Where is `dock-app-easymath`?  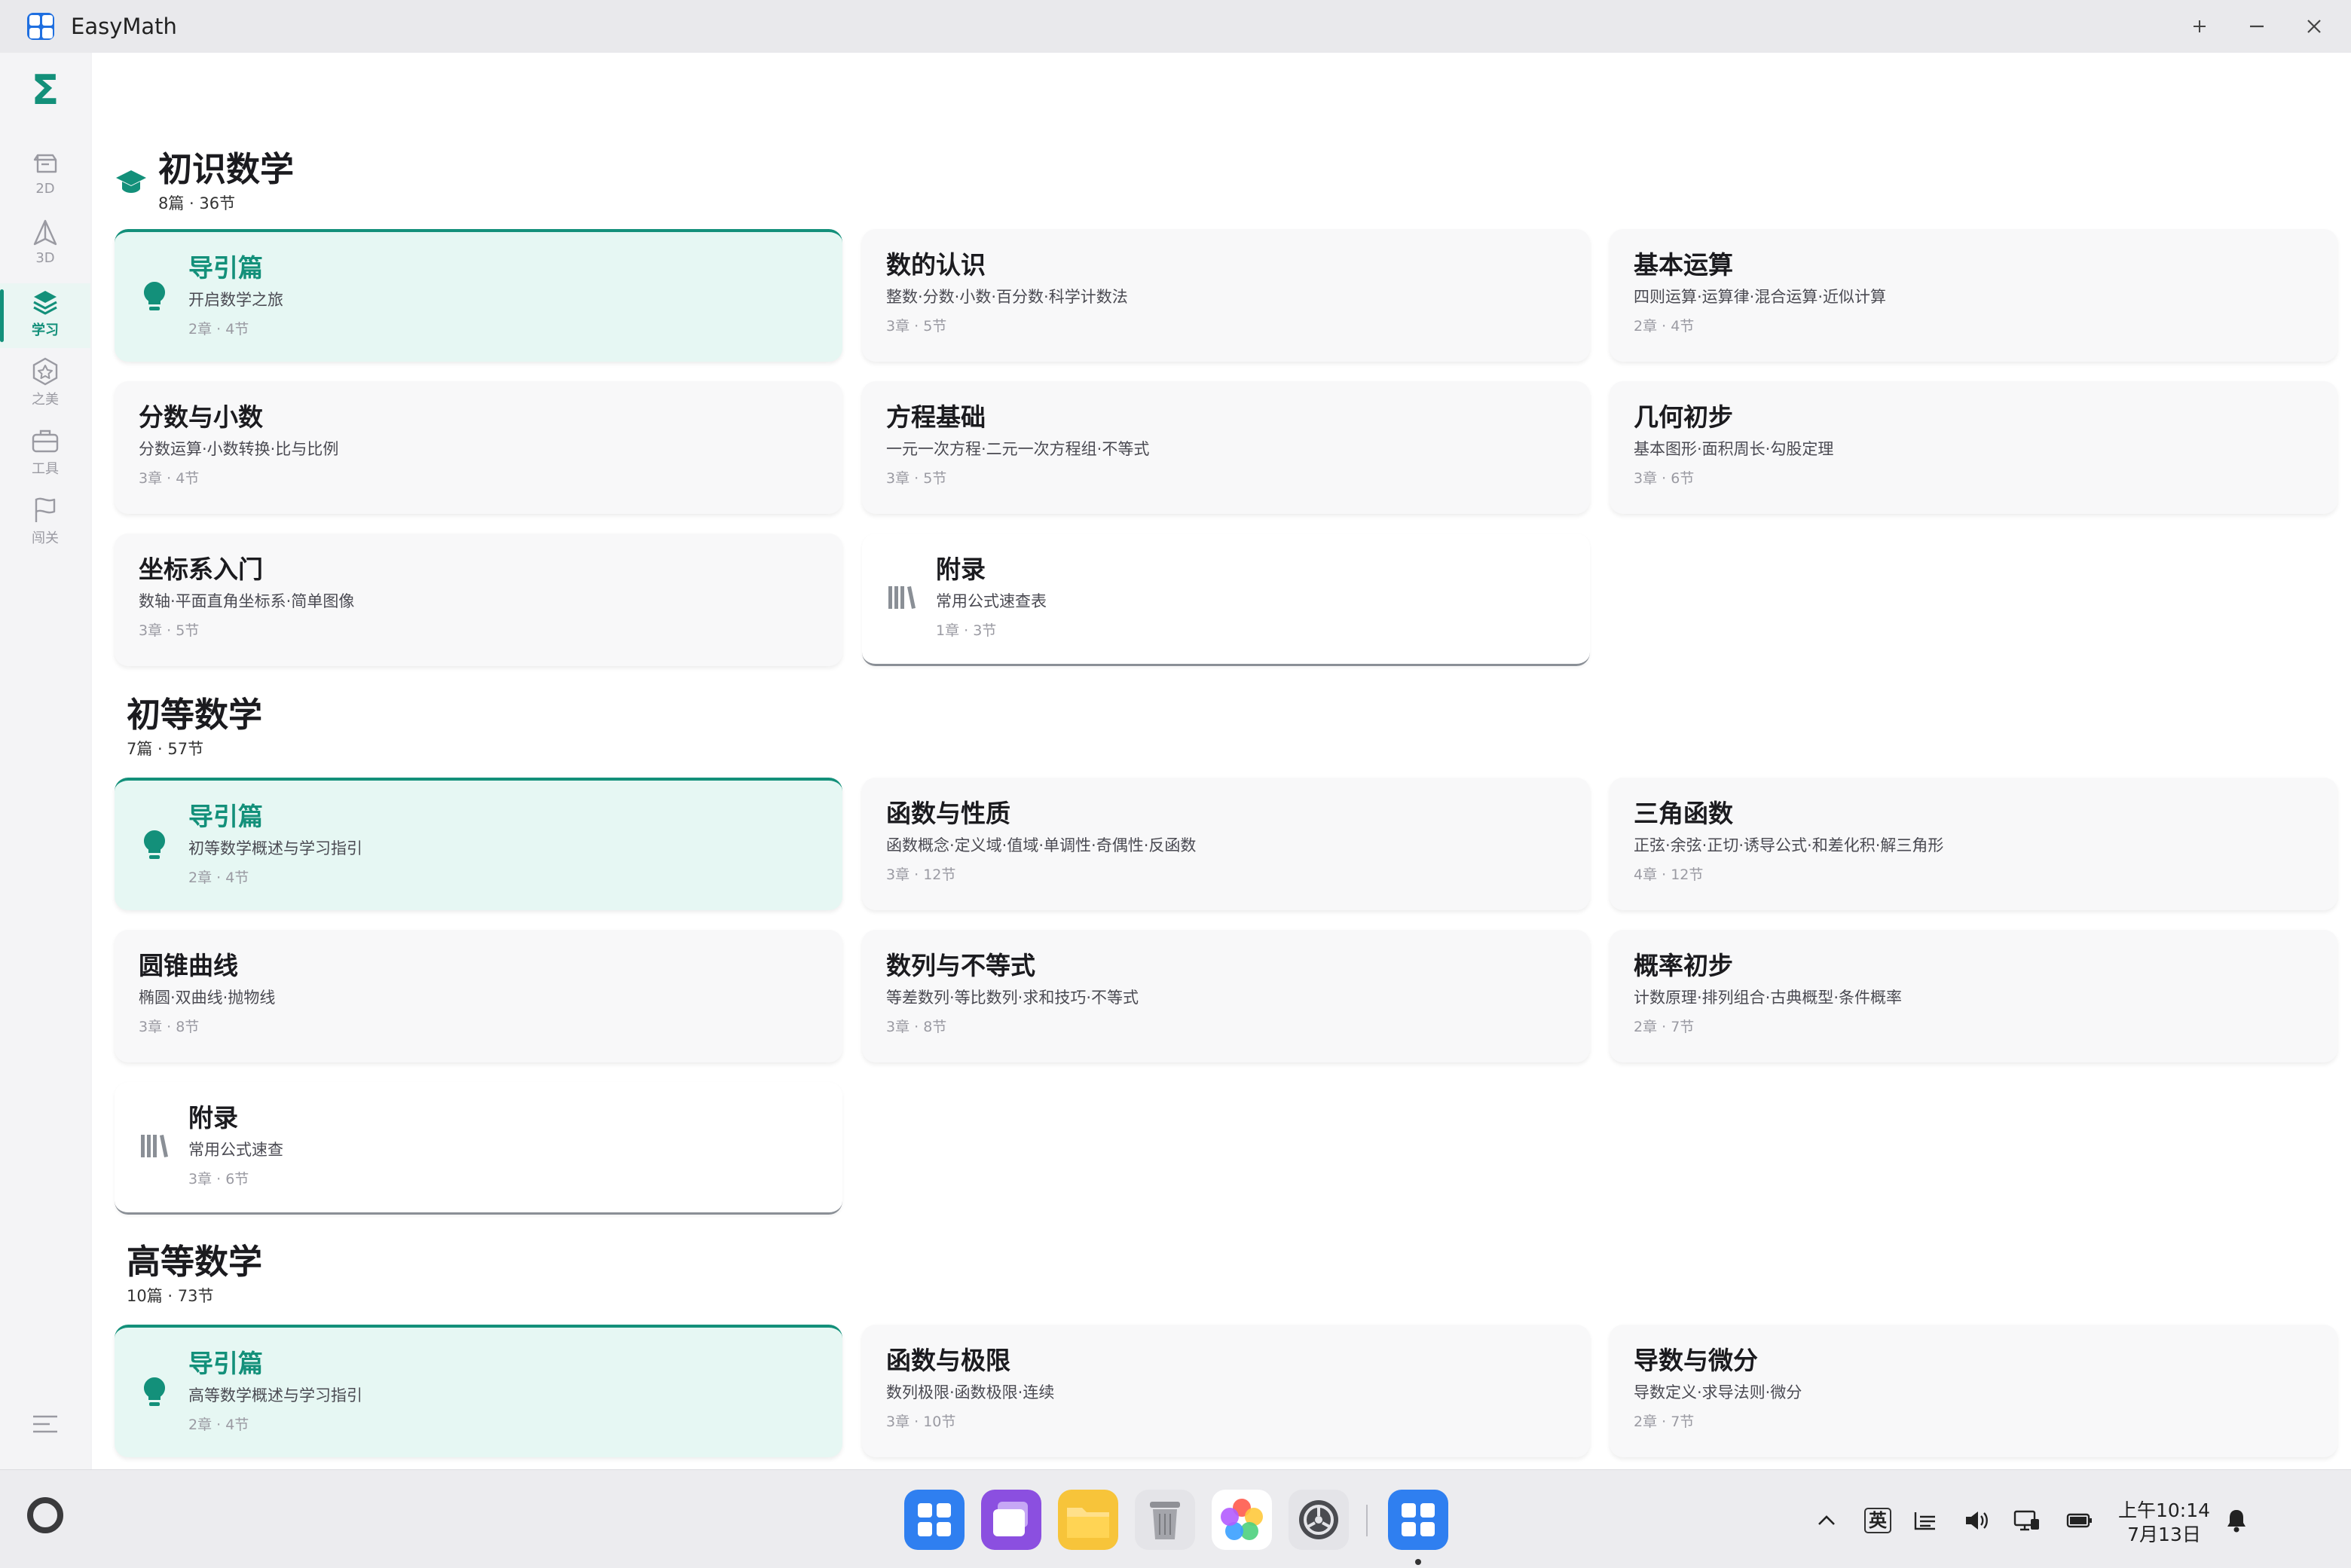 dock-app-easymath is located at coordinates (1418, 1520).